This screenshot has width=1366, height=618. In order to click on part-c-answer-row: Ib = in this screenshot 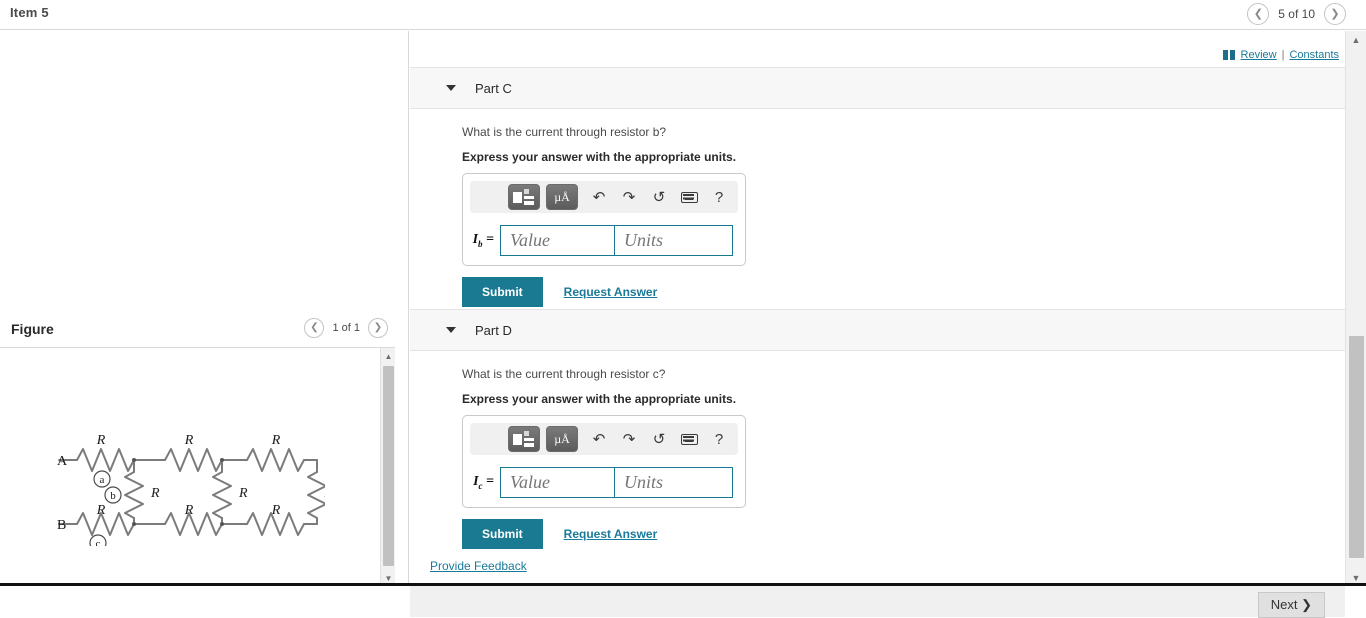, I will do `click(604, 240)`.